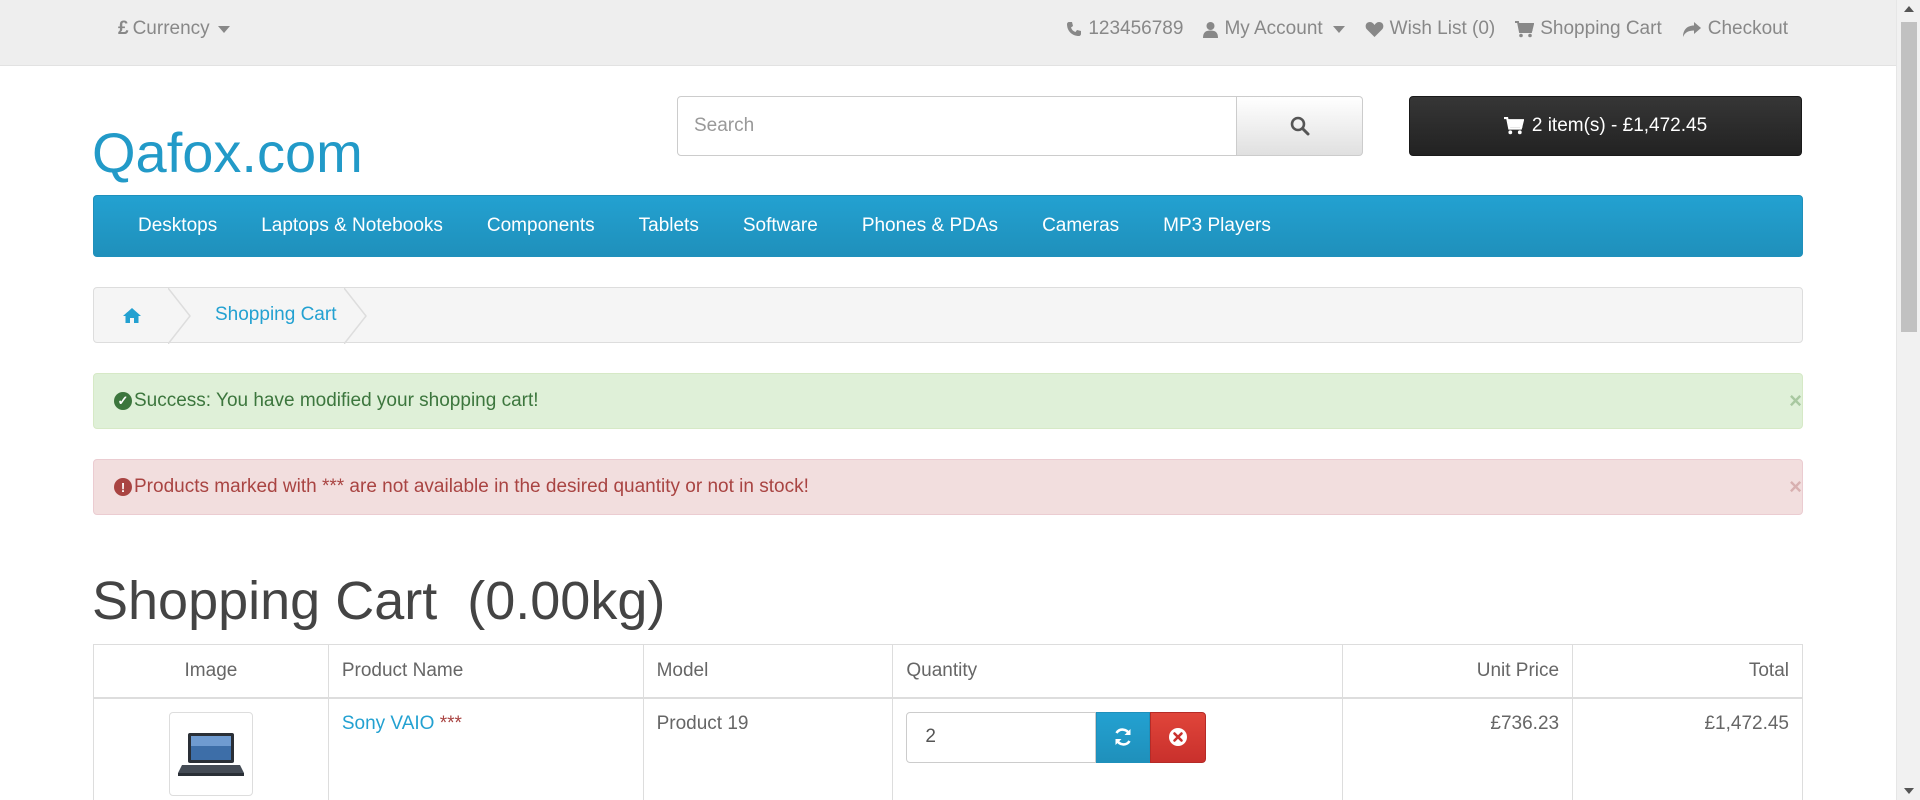  Describe the element at coordinates (948, 315) in the screenshot. I see `breadcrumb: Shopping Cart` at that location.